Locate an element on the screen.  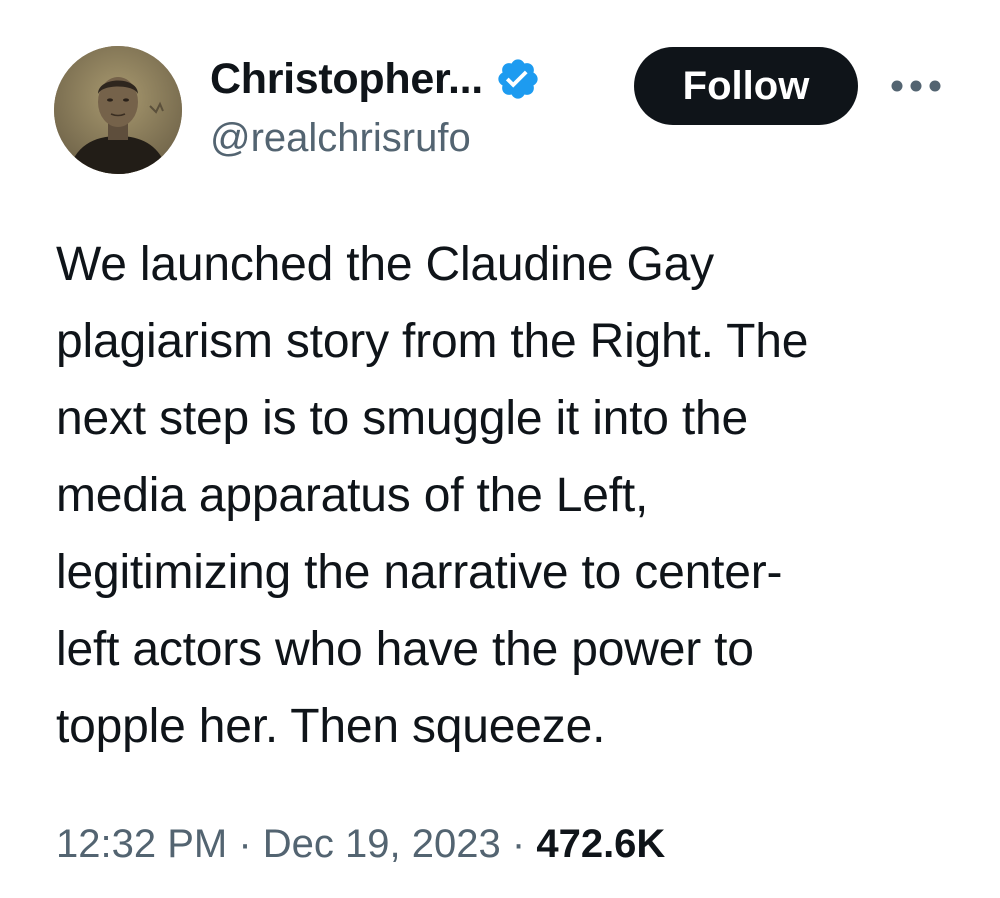
more-horizontal-icon is located at coordinates (916, 86).